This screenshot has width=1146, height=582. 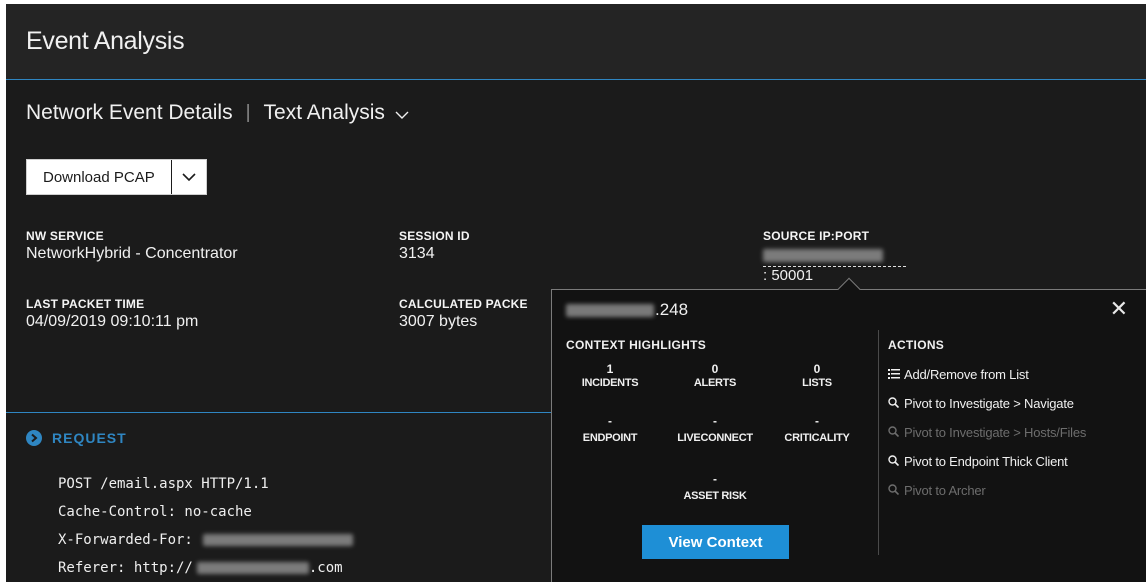 I want to click on view-tabs: Network Event Details | Text Analysis, so click(x=217, y=113).